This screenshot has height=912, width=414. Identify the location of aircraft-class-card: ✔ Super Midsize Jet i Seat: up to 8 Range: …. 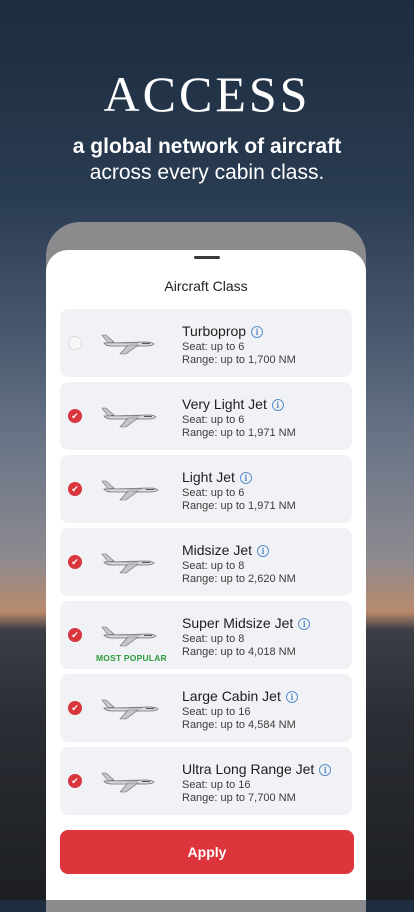
(206, 635).